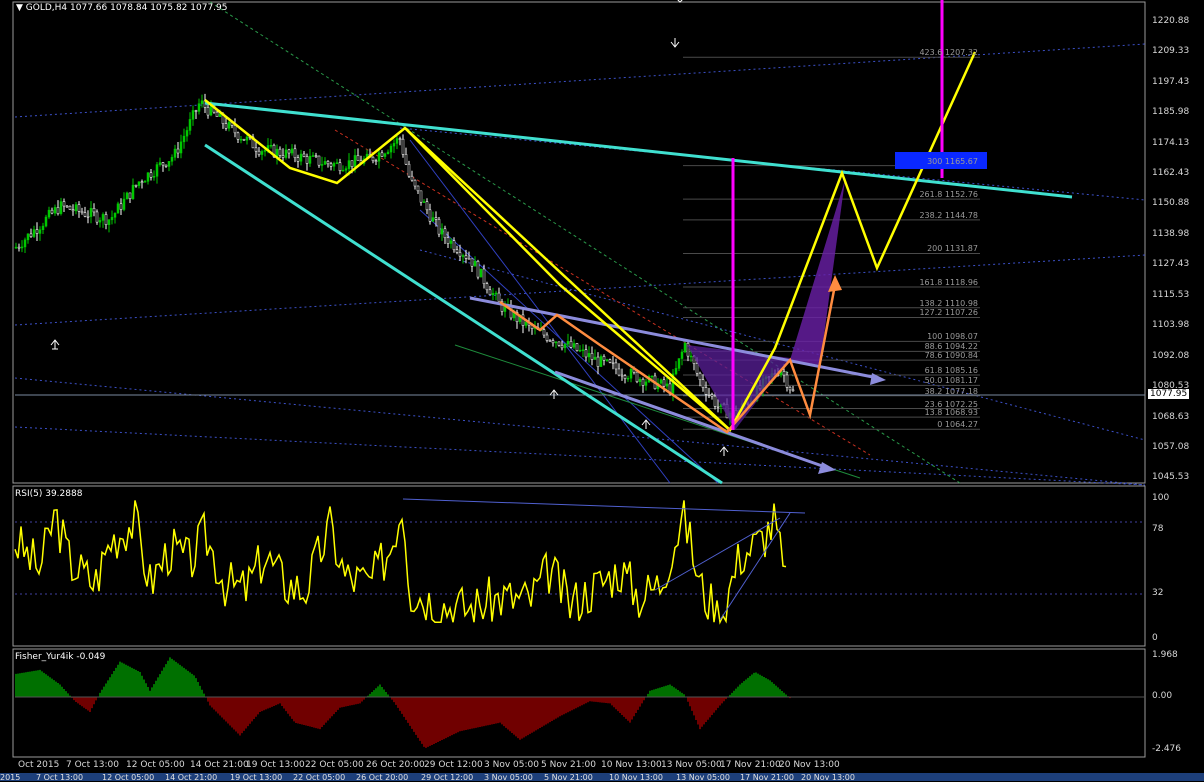  Describe the element at coordinates (400, 562) in the screenshot. I see `rsi-line` at that location.